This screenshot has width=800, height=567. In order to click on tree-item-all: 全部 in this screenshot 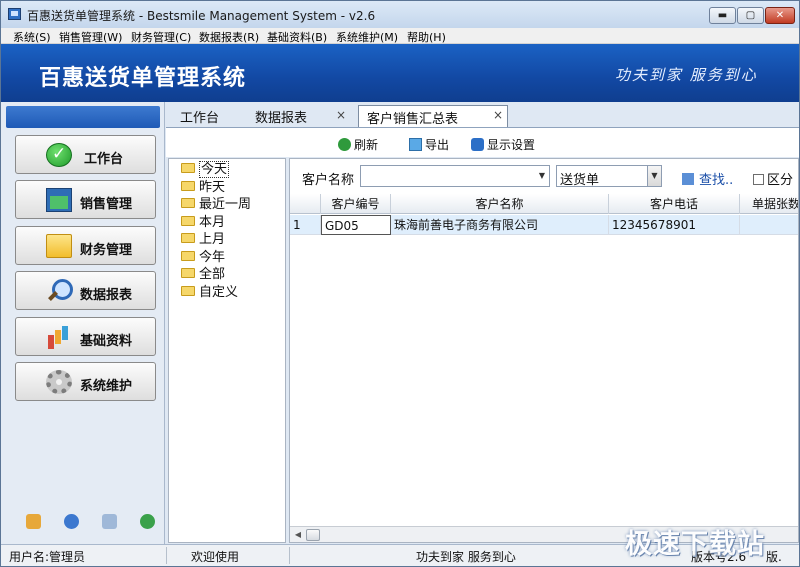, I will do `click(203, 275)`.